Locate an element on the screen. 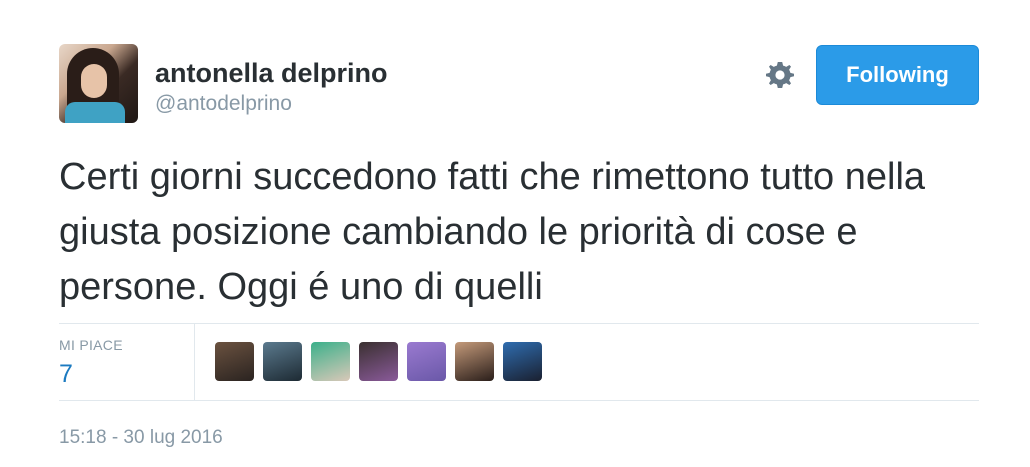 Image resolution: width=1030 pixels, height=467 pixels. author-name: antonella delprino is located at coordinates (271, 73).